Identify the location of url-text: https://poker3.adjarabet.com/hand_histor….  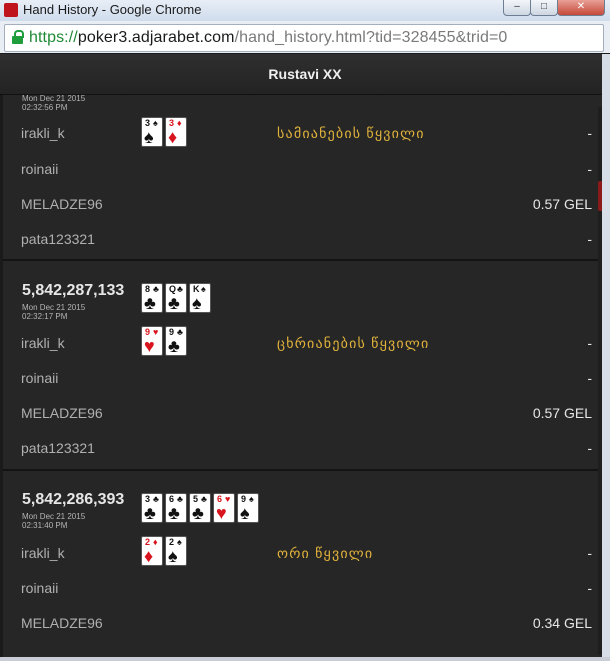
(268, 38).